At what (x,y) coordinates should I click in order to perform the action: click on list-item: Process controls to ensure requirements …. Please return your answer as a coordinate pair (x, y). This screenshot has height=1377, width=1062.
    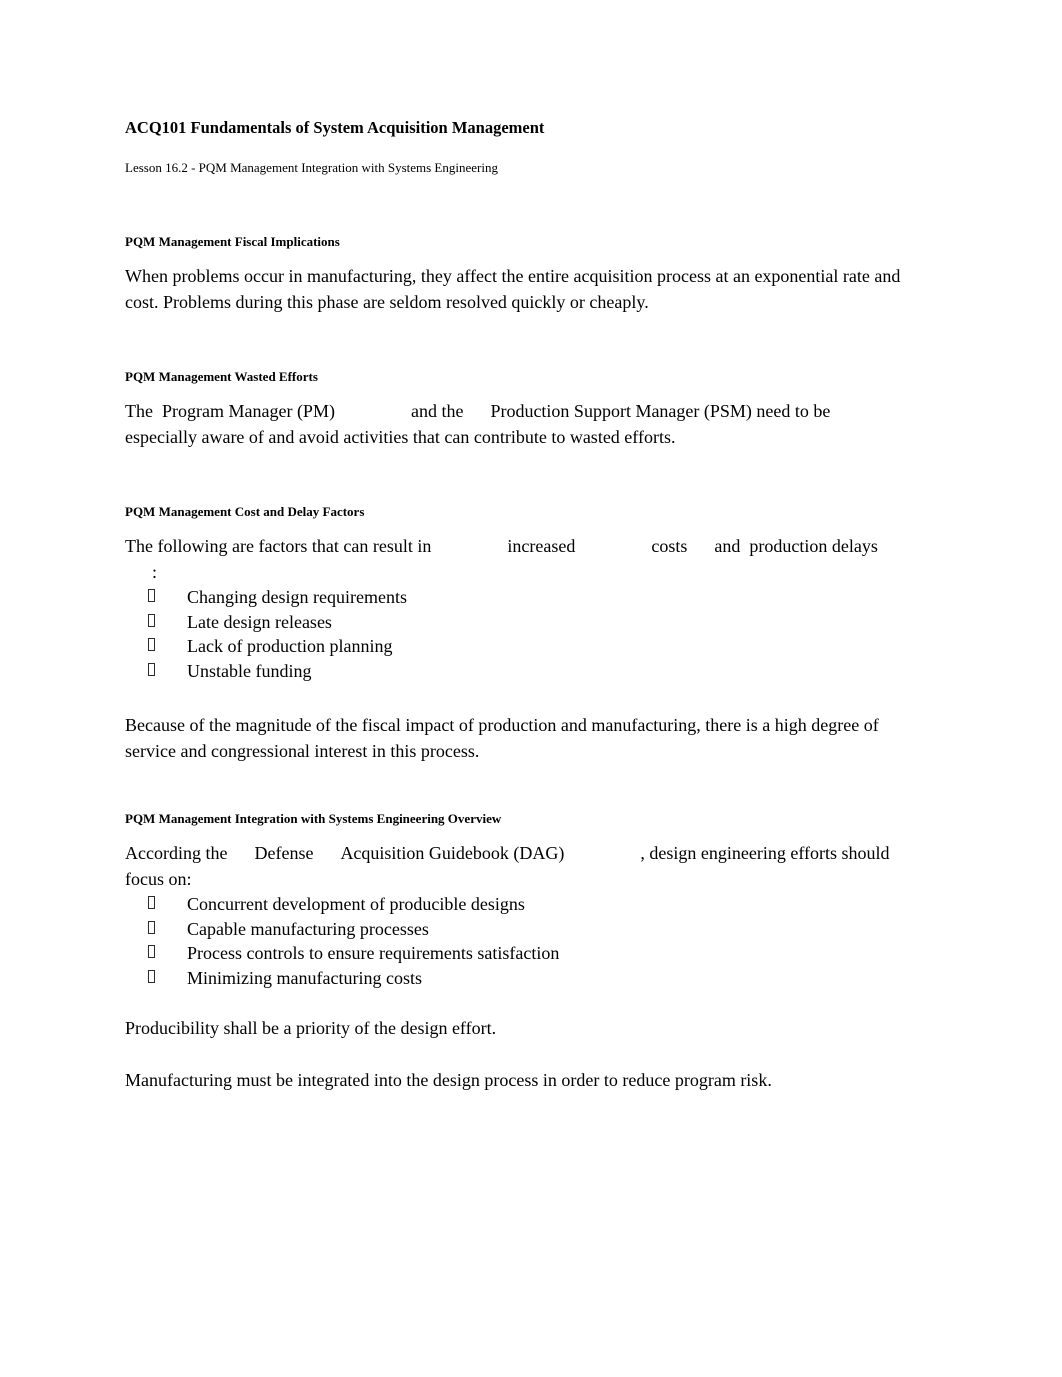
    Looking at the image, I should click on (513, 953).